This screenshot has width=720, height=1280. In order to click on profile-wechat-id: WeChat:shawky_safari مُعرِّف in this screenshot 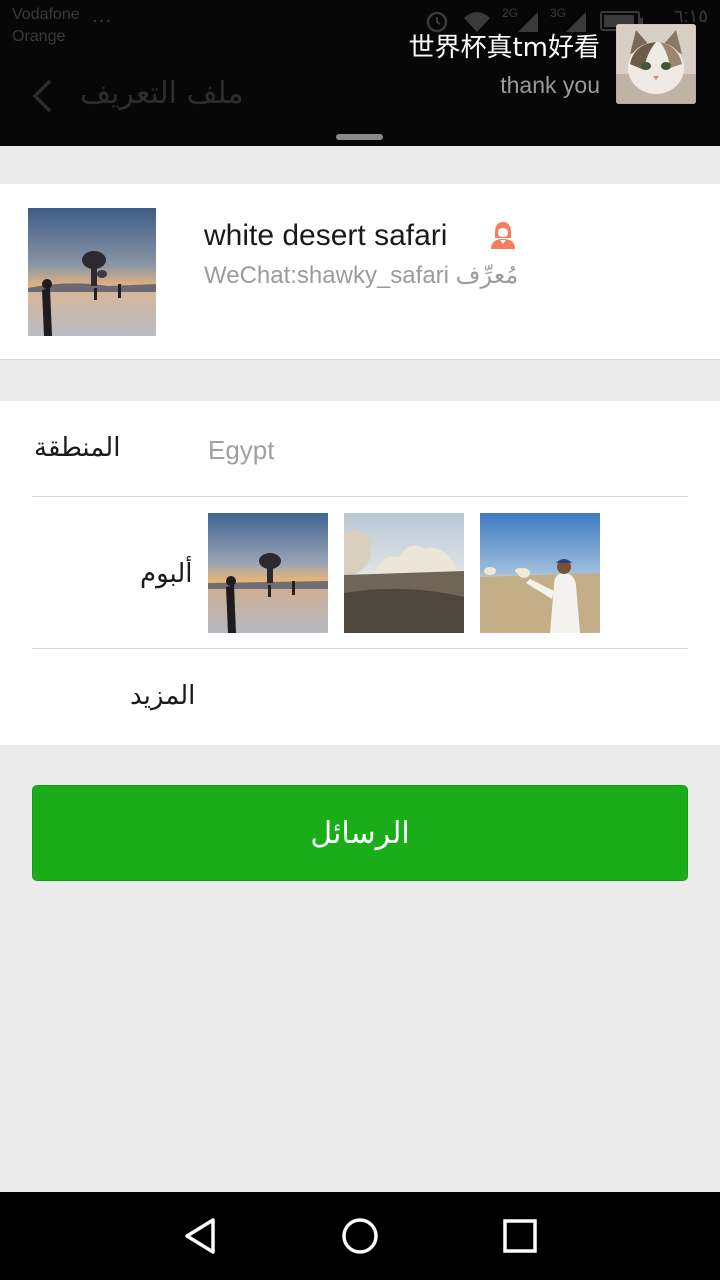, I will do `click(361, 275)`.